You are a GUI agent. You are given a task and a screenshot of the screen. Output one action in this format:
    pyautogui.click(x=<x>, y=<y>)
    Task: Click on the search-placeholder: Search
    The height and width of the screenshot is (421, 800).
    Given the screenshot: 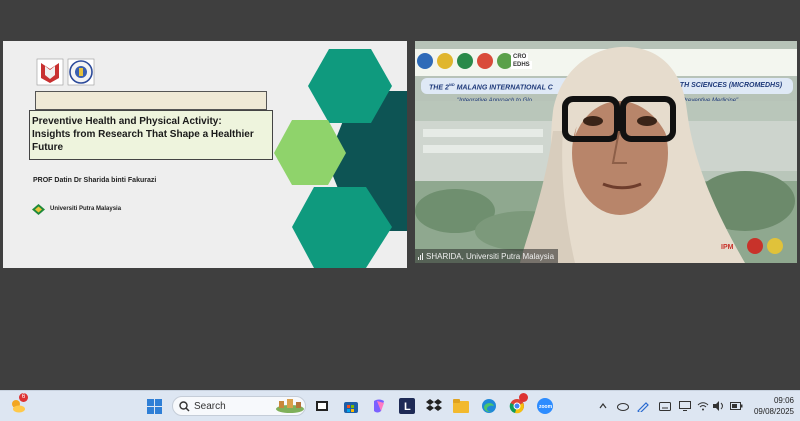 What is the action you would take?
    pyautogui.click(x=210, y=406)
    